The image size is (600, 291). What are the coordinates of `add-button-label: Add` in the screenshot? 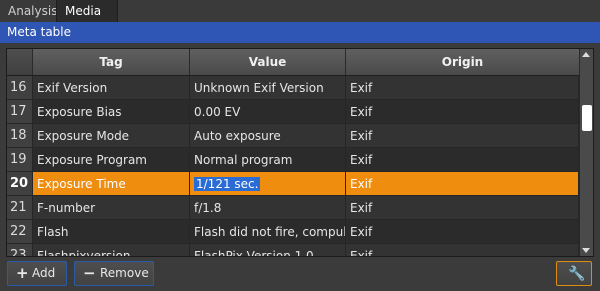 It's located at (44, 273).